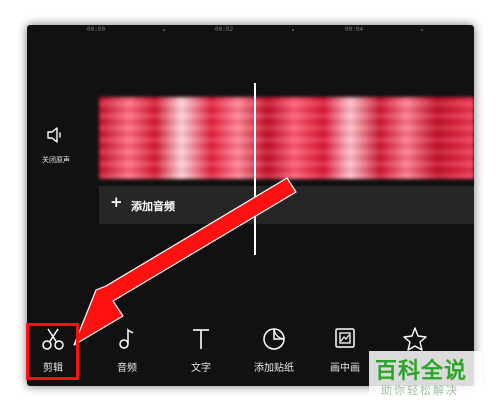 Image resolution: width=500 pixels, height=416 pixels. What do you see at coordinates (421, 371) in the screenshot?
I see `watermark-title: 百科全说` at bounding box center [421, 371].